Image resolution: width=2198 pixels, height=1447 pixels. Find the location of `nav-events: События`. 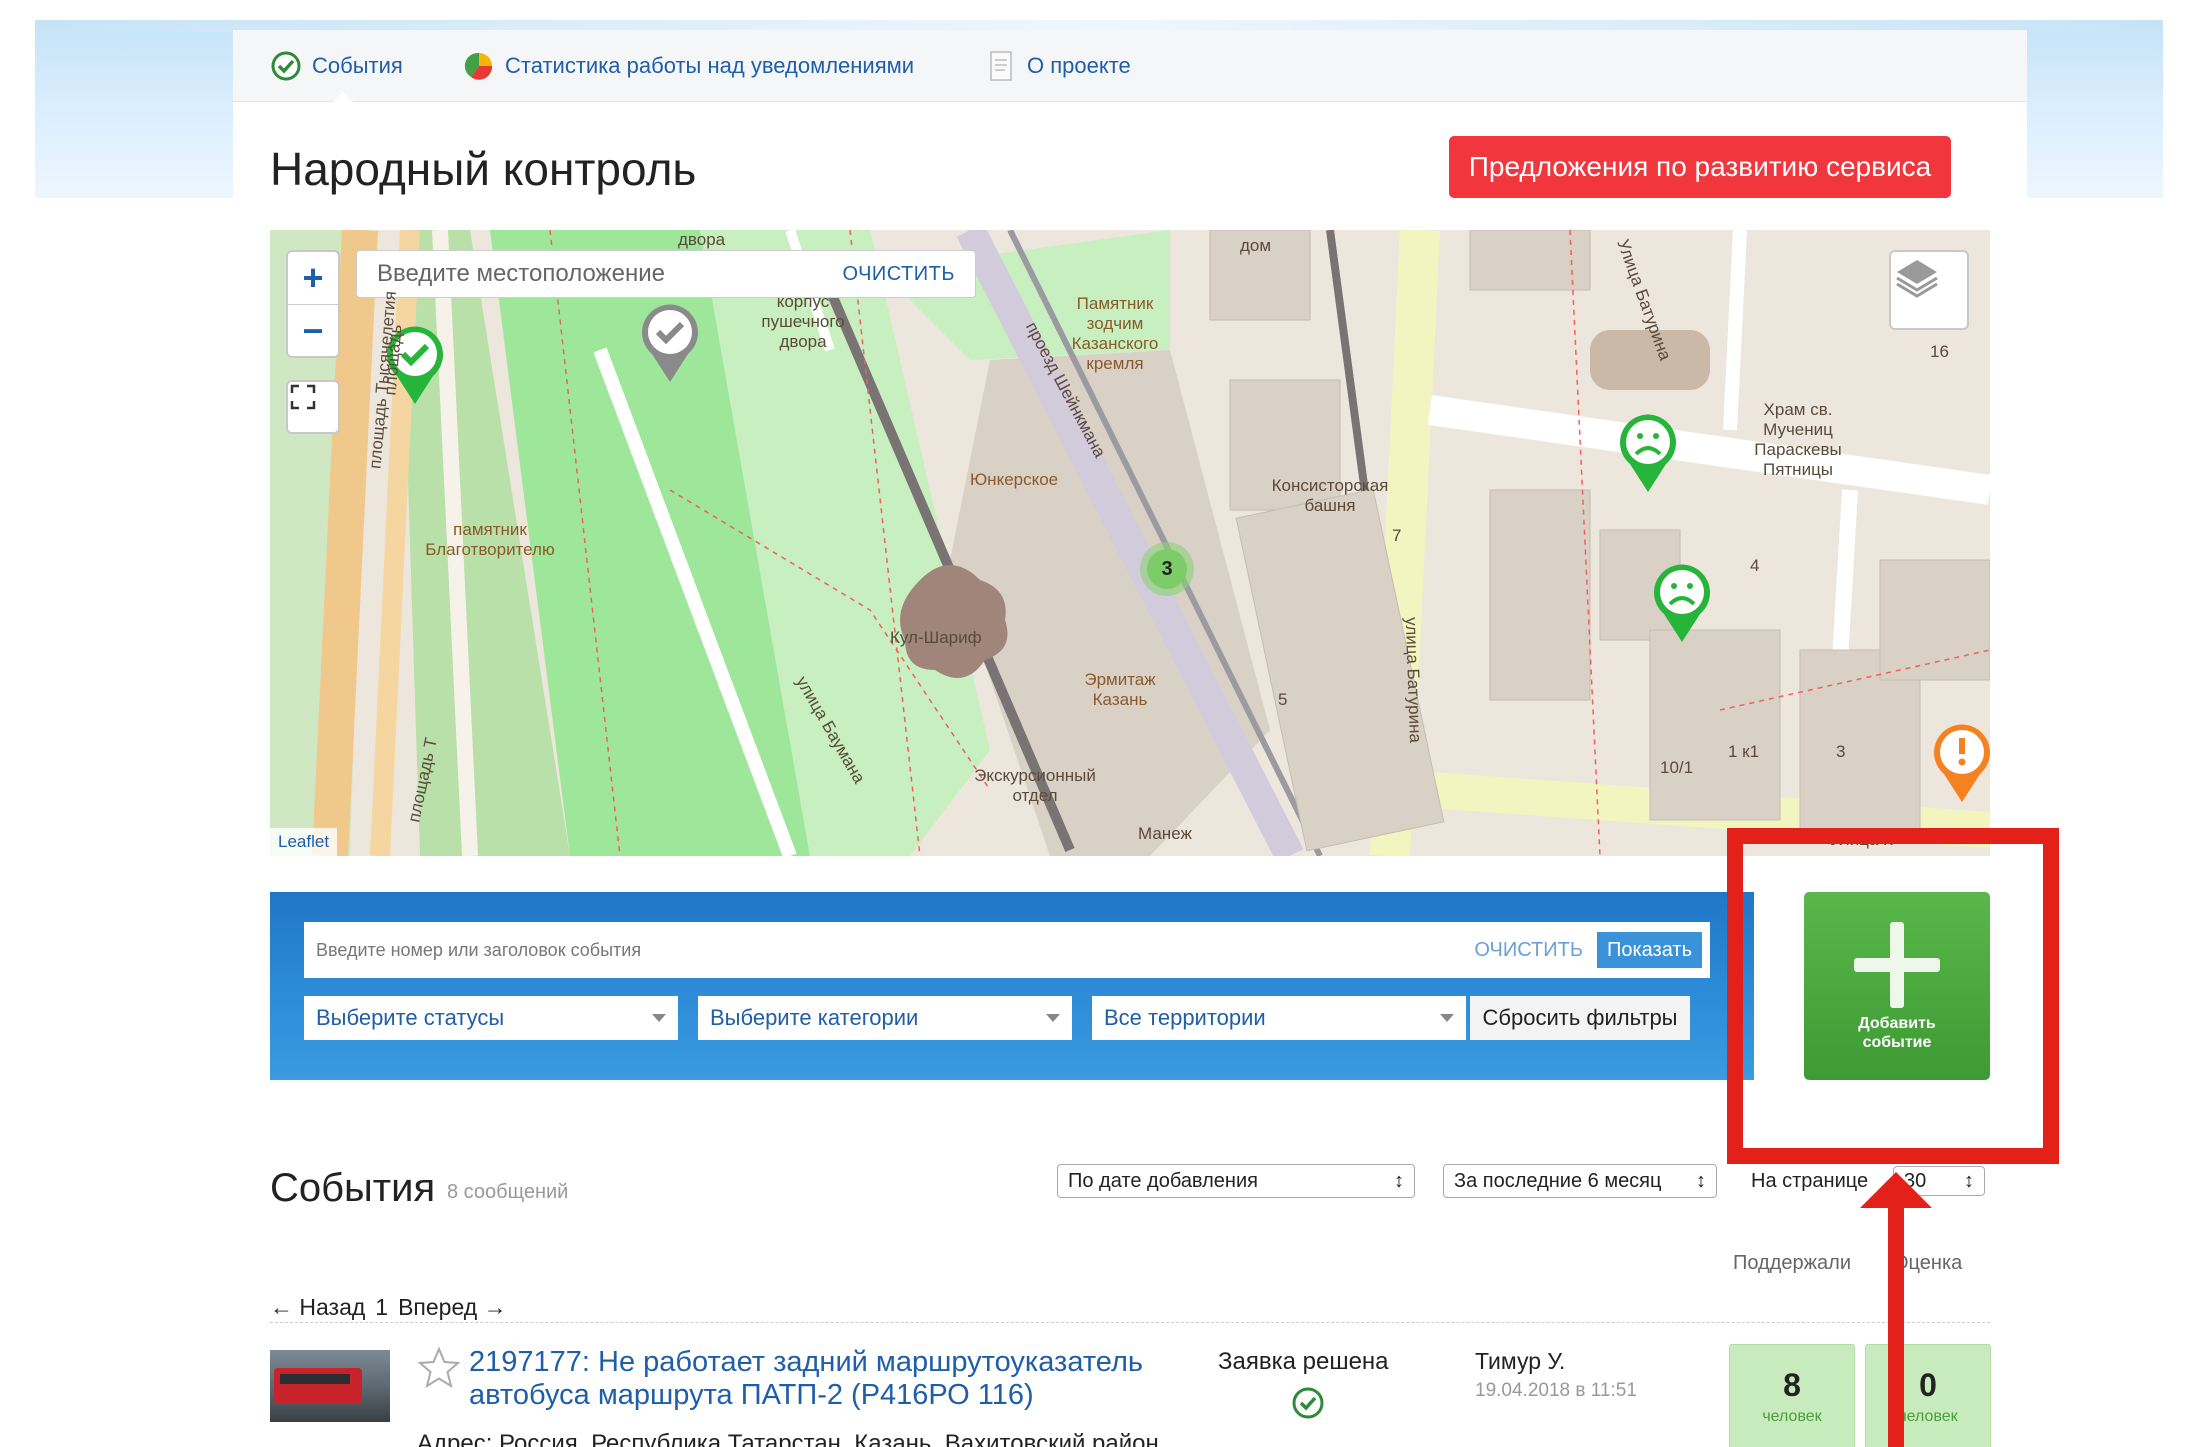

nav-events: События is located at coordinates (336, 66).